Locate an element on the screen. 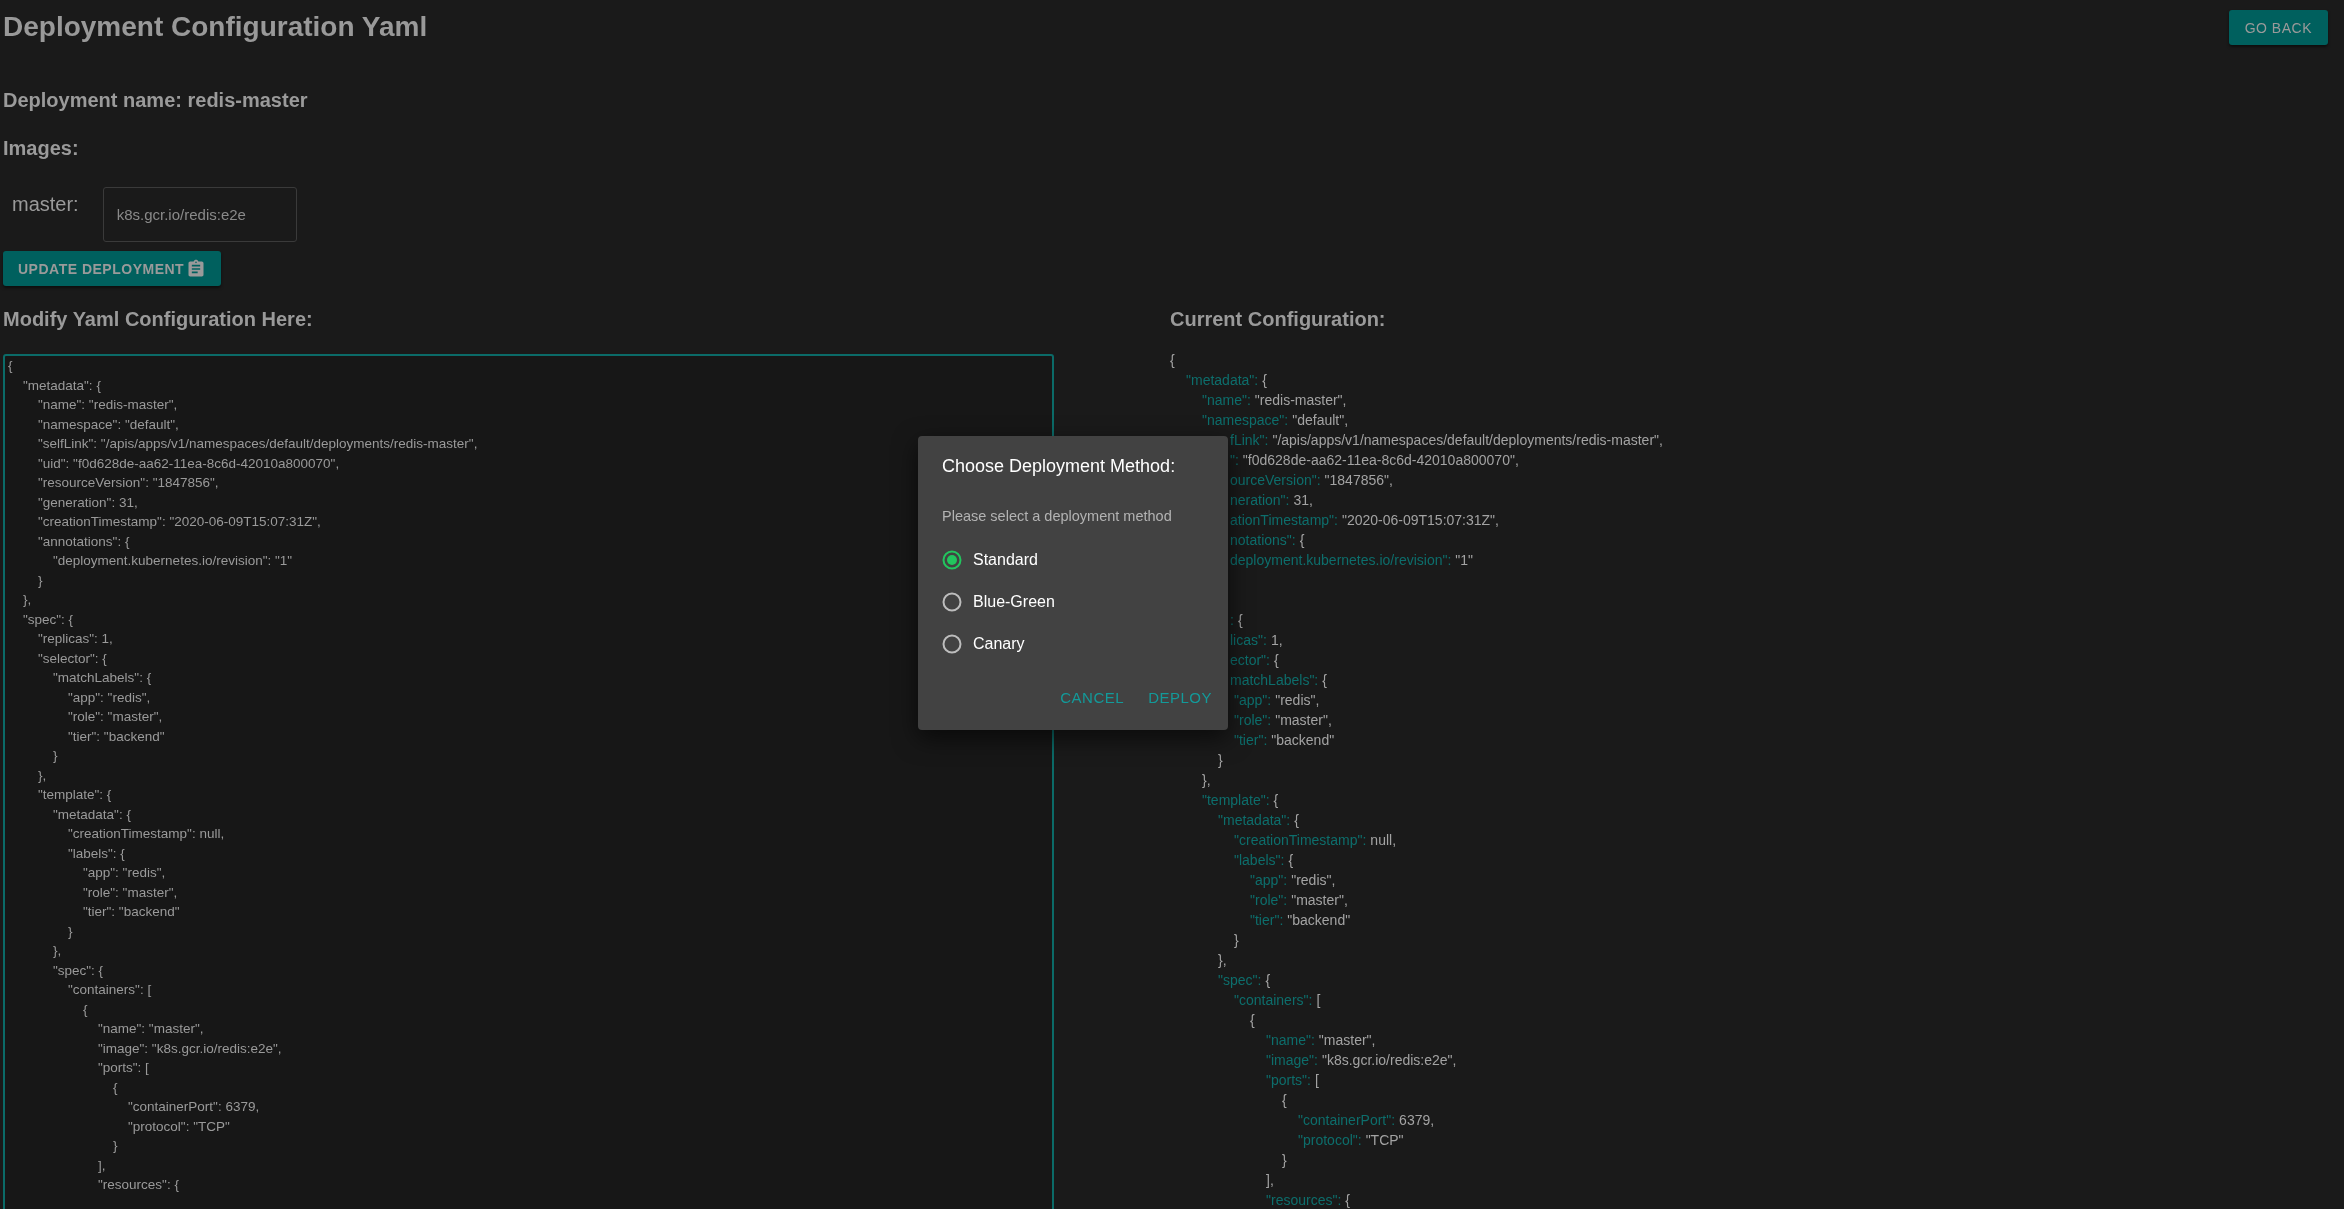 Image resolution: width=2344 pixels, height=1209 pixels. json-key: : is located at coordinates (1232, 620).